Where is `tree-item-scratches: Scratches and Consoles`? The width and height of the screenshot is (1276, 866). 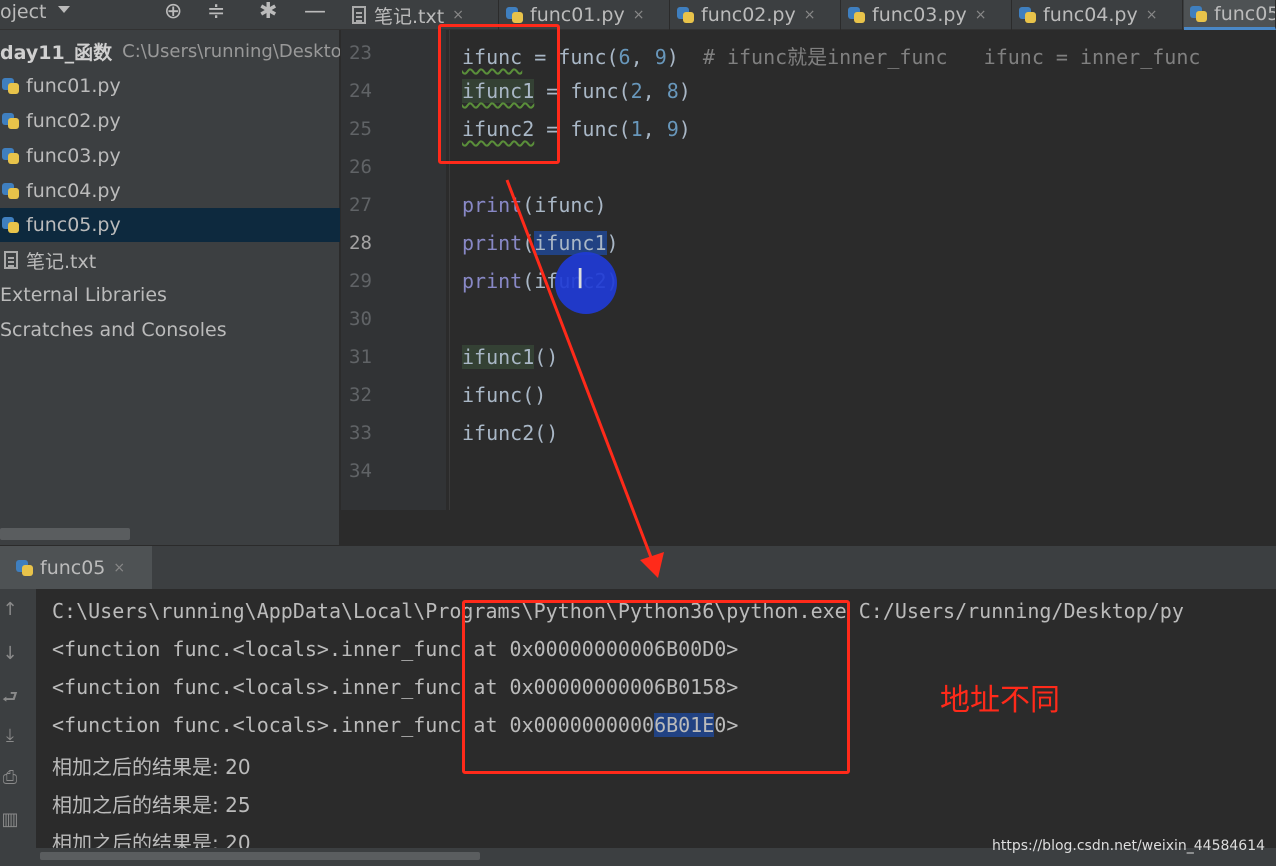 tree-item-scratches: Scratches and Consoles is located at coordinates (170, 330).